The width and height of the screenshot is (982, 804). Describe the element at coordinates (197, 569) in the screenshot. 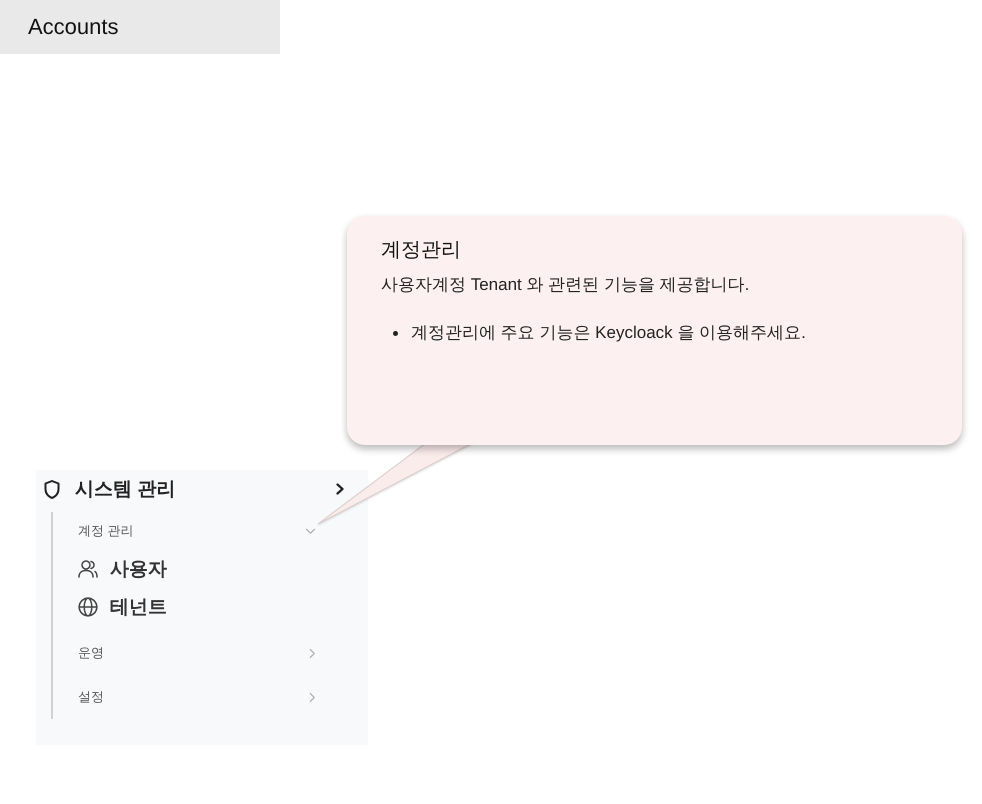

I see `menu-item: 사용자` at that location.